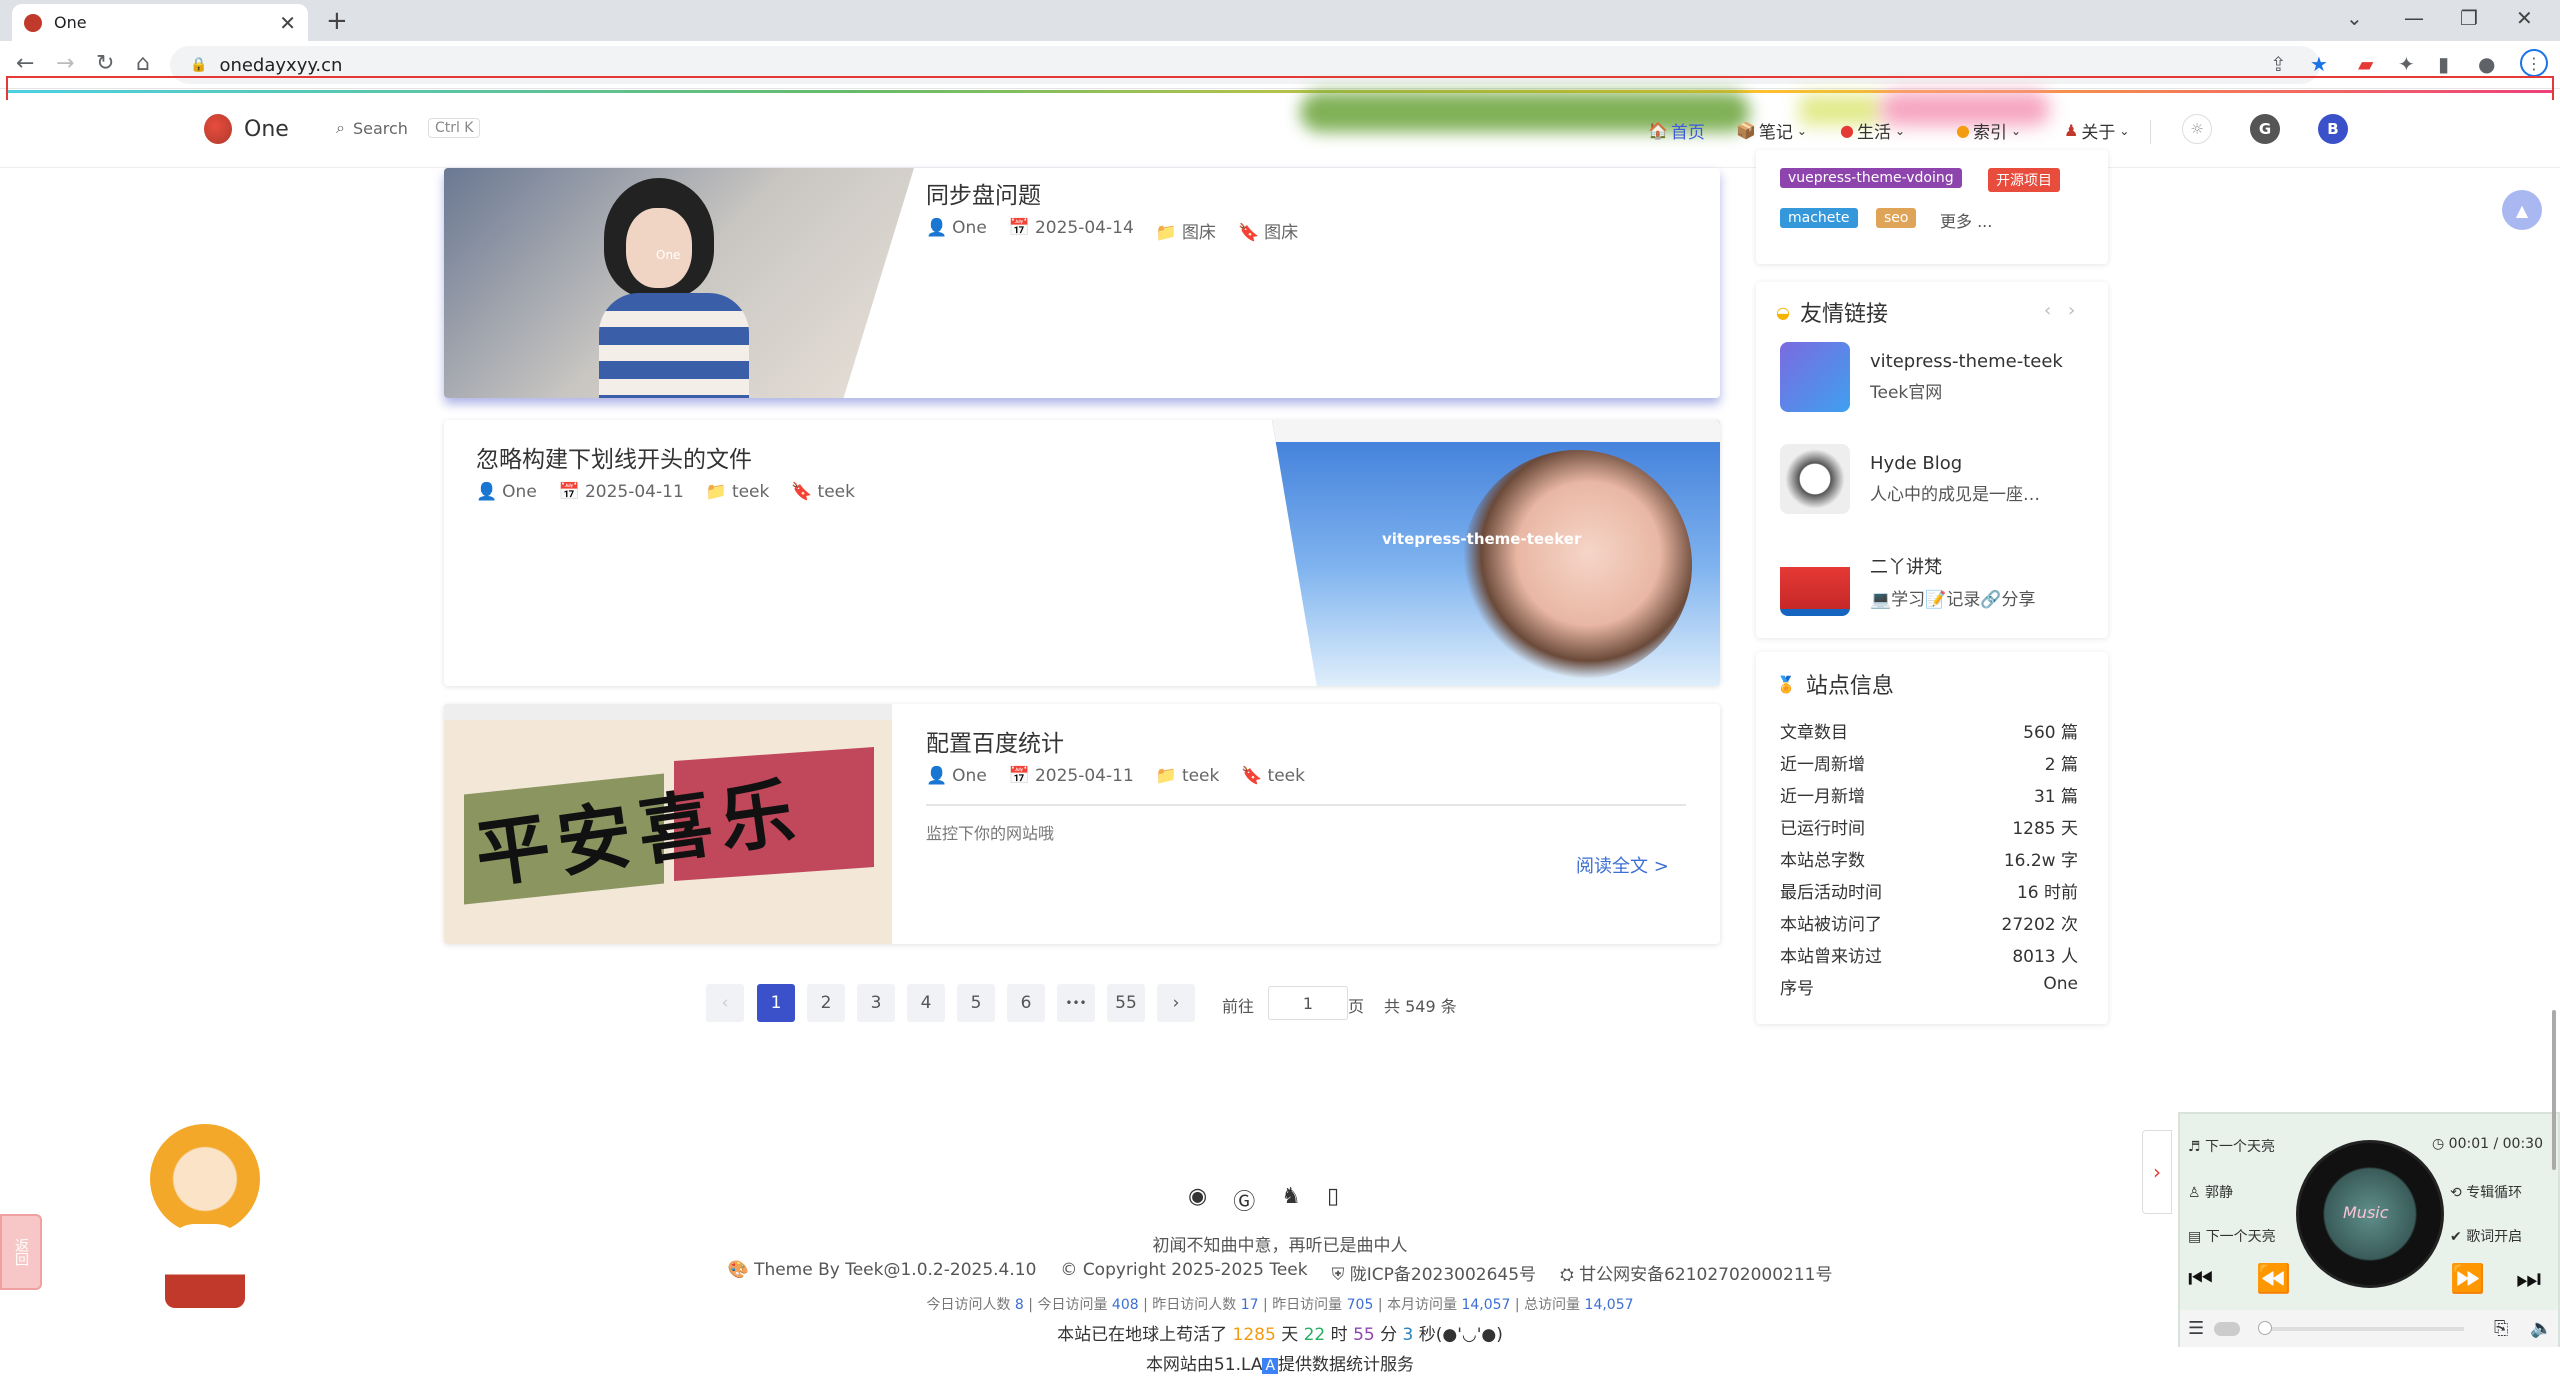 The width and height of the screenshot is (2560, 1387). Describe the element at coordinates (1186, 230) in the screenshot. I see `post-category: 📁 图床` at that location.